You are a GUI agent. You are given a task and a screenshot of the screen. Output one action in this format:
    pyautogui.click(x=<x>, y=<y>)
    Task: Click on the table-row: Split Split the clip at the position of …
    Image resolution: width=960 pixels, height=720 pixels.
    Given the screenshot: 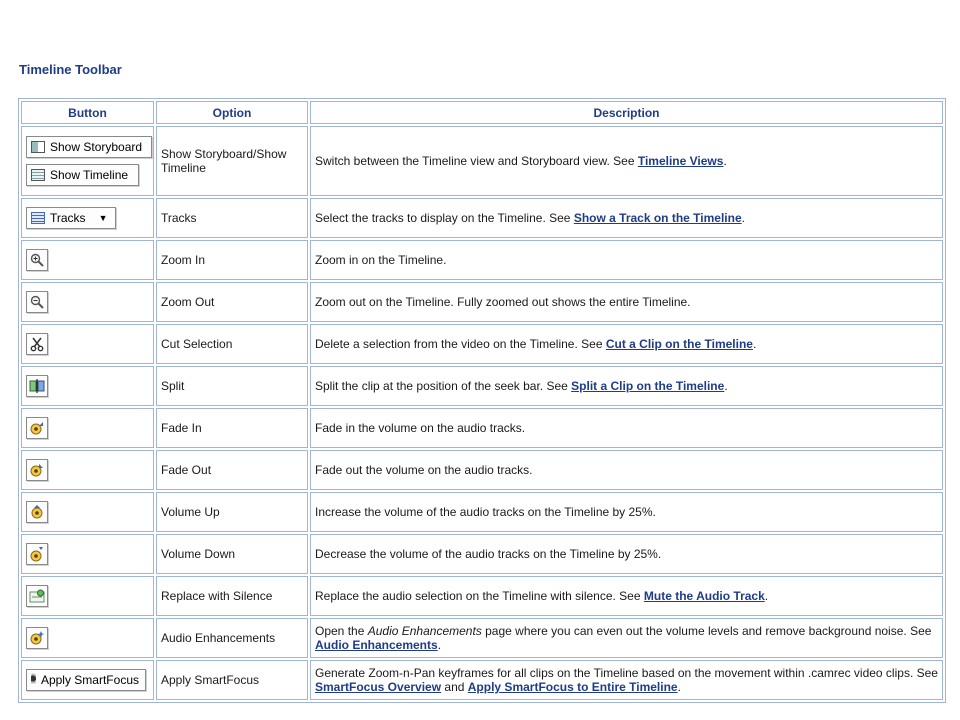 What is the action you would take?
    pyautogui.click(x=482, y=386)
    